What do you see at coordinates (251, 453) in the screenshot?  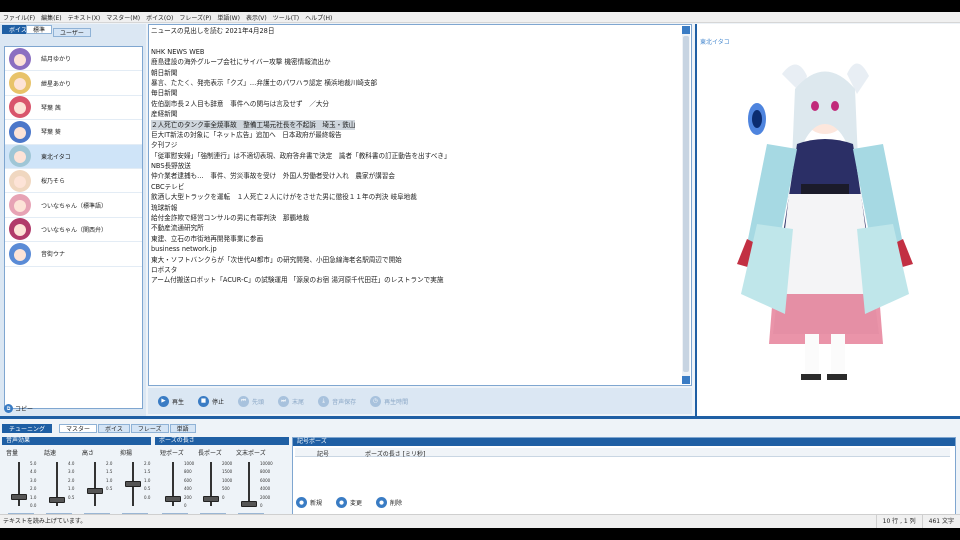 I see `slider-label: 文末ポーズ` at bounding box center [251, 453].